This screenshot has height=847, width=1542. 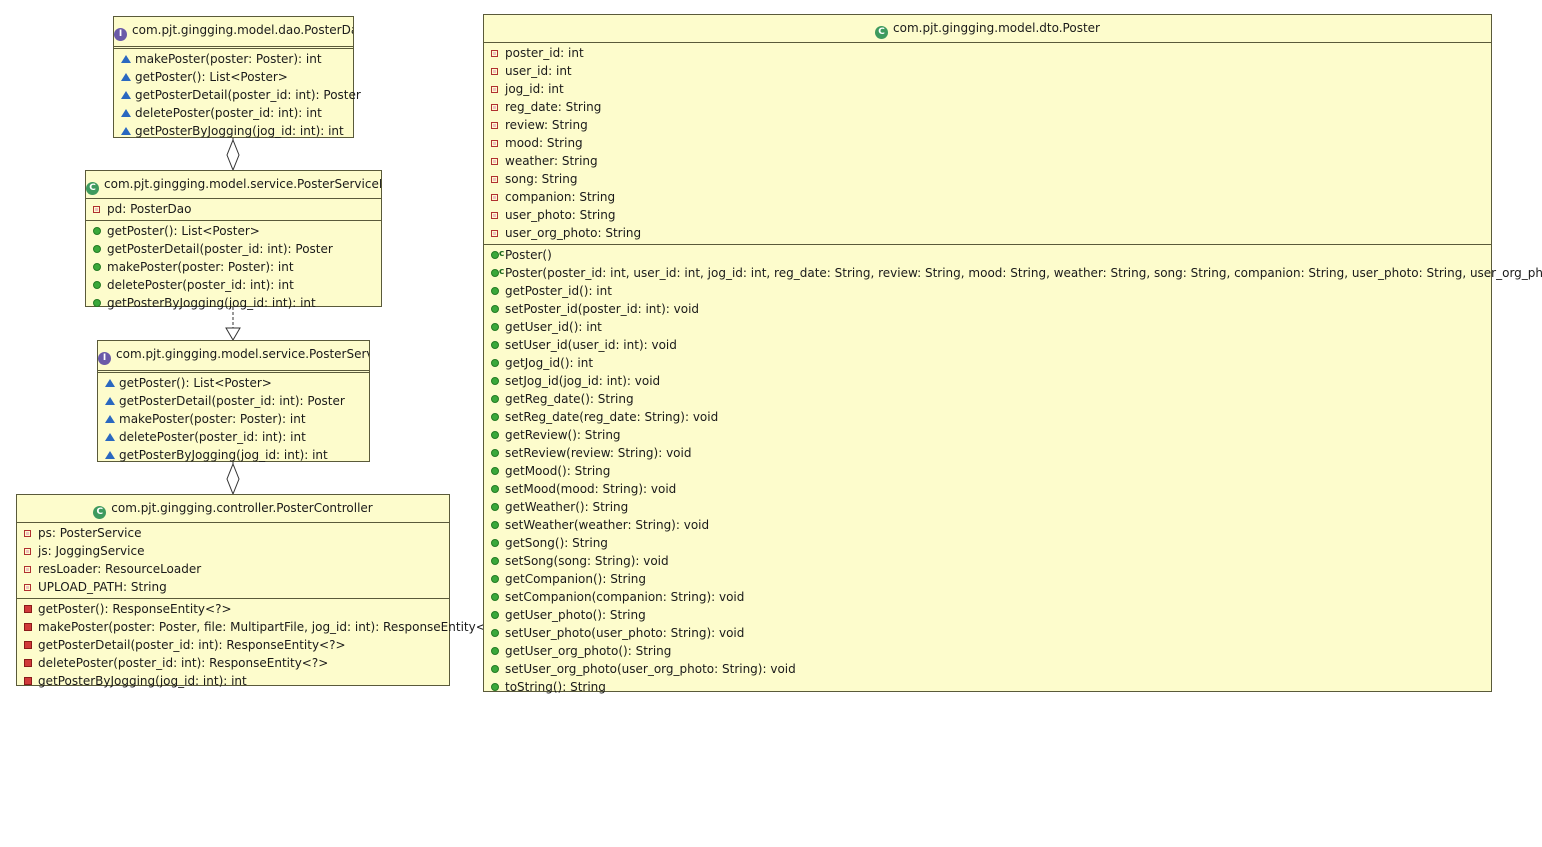 What do you see at coordinates (987, 687) in the screenshot?
I see `method-row: toString(): String` at bounding box center [987, 687].